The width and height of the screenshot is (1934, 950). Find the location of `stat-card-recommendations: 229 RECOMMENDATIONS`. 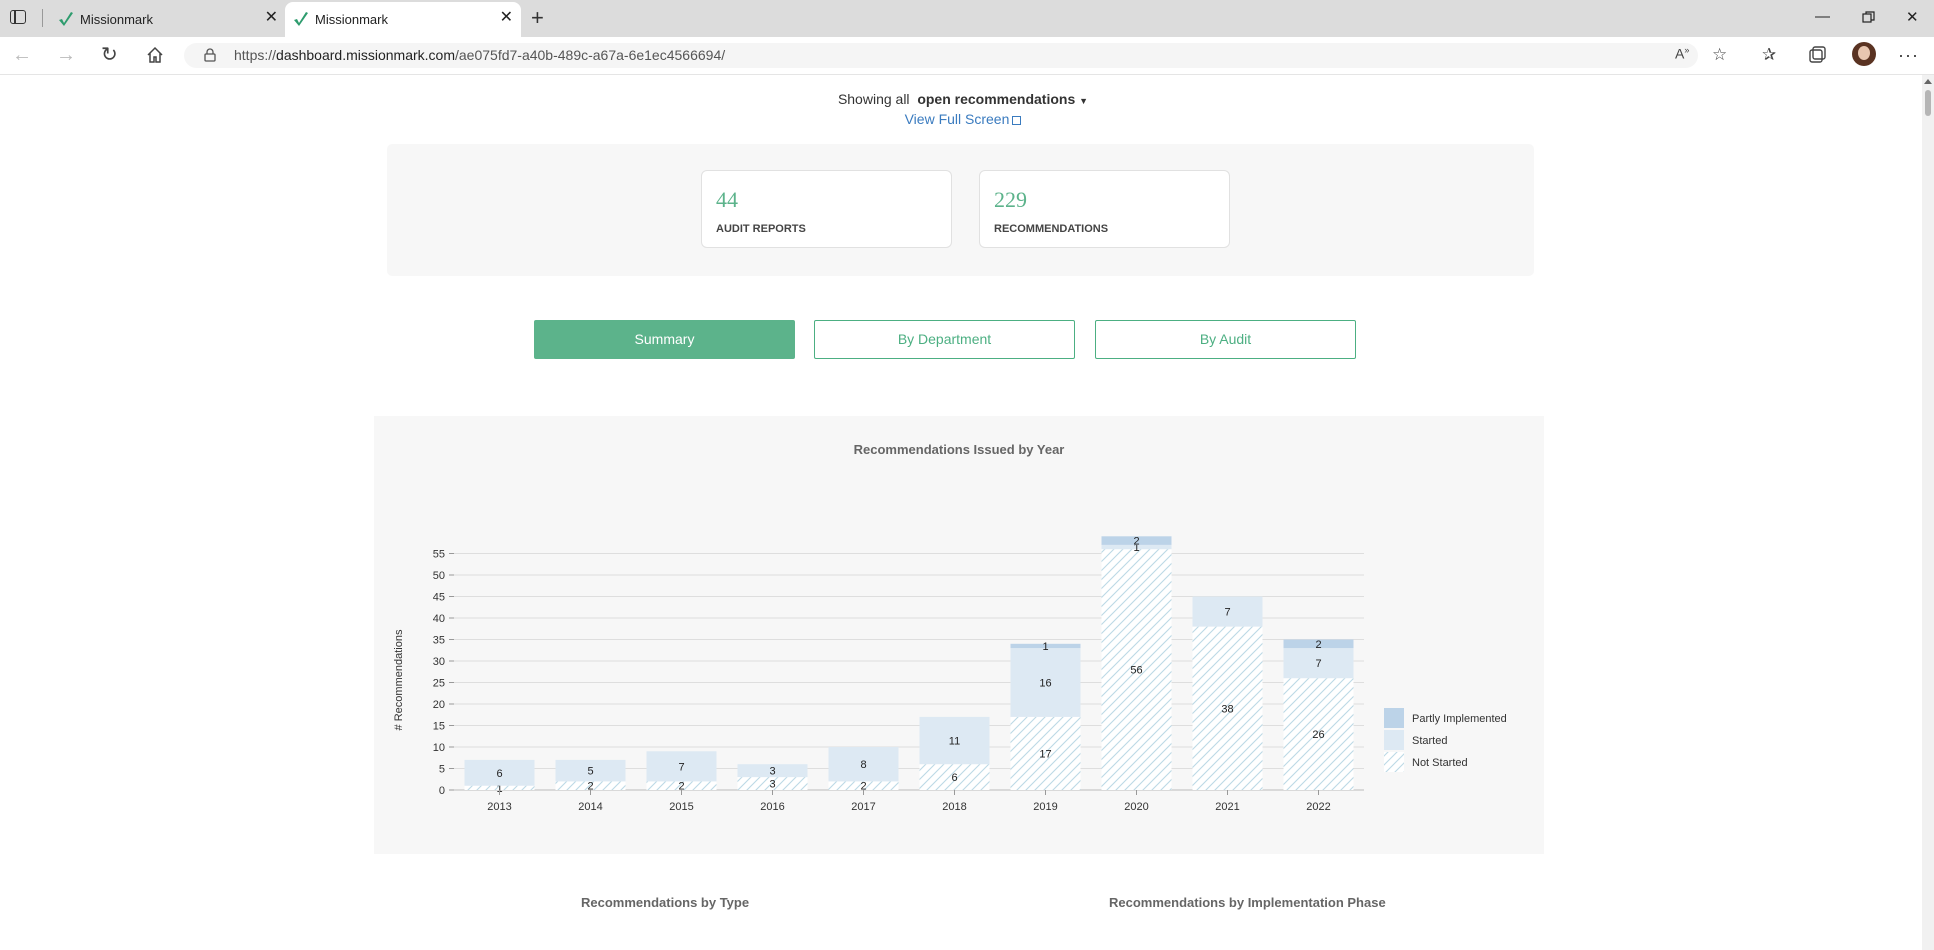

stat-card-recommendations: 229 RECOMMENDATIONS is located at coordinates (1104, 209).